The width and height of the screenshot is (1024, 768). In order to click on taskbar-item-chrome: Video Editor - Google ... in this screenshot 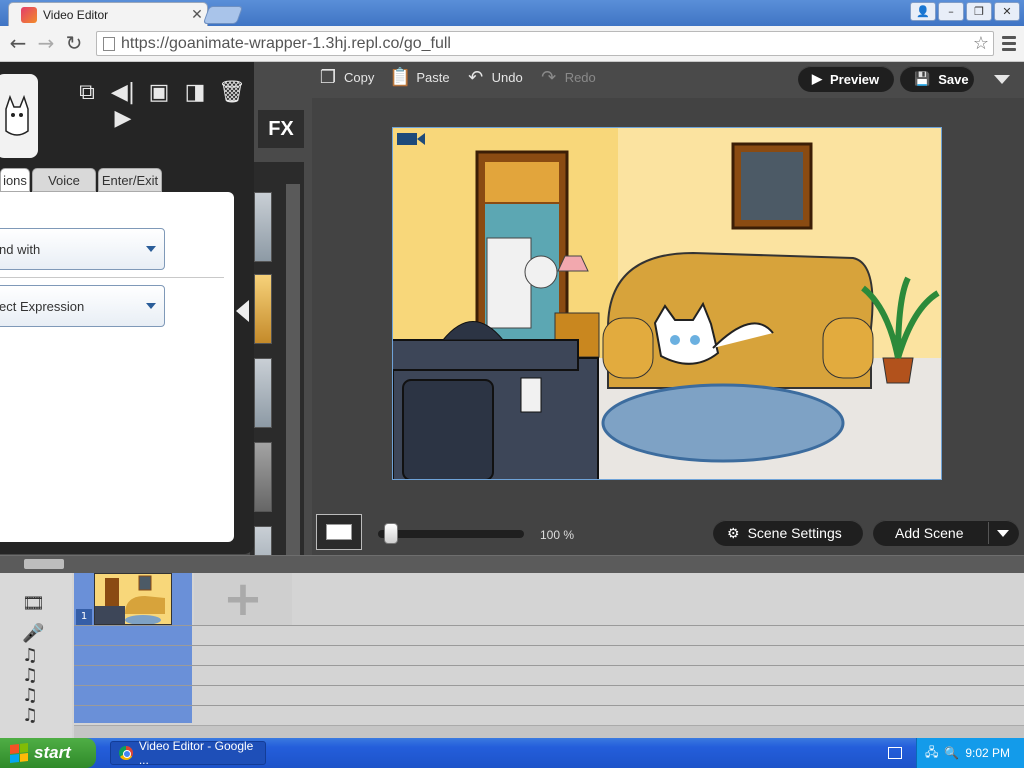, I will do `click(188, 753)`.